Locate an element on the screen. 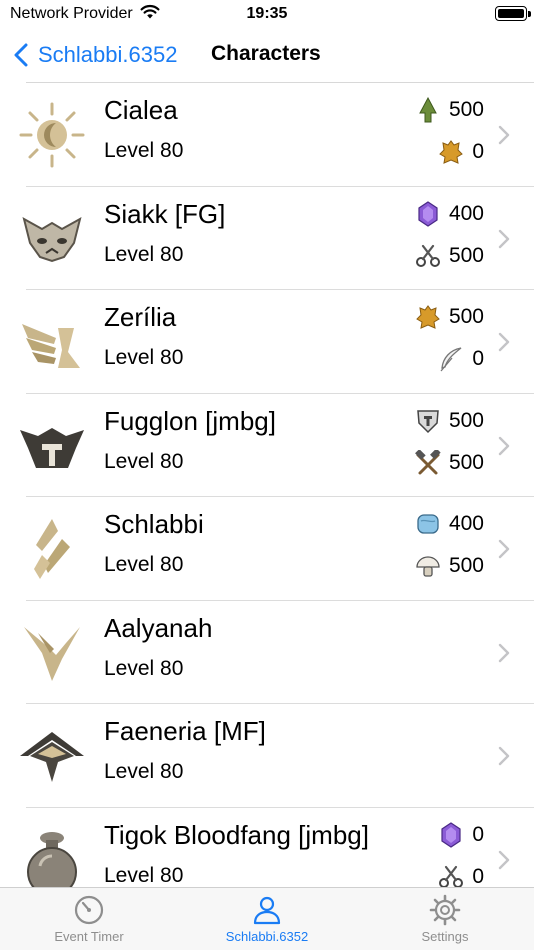 The height and width of the screenshot is (950, 534). sun-emblem-icon is located at coordinates (52, 135).